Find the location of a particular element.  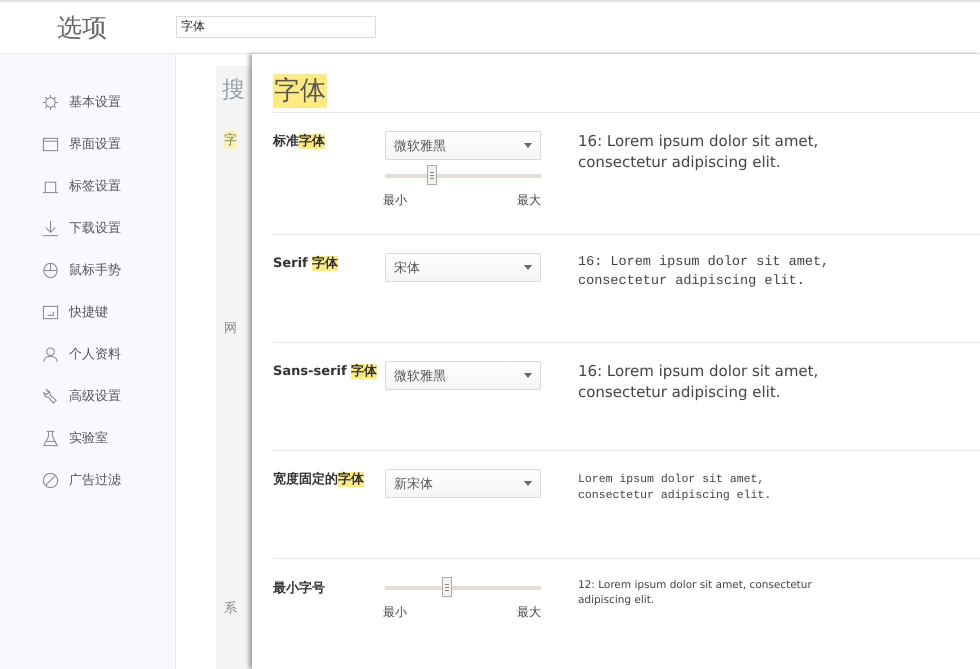

background-match-text: 字 is located at coordinates (230, 140).